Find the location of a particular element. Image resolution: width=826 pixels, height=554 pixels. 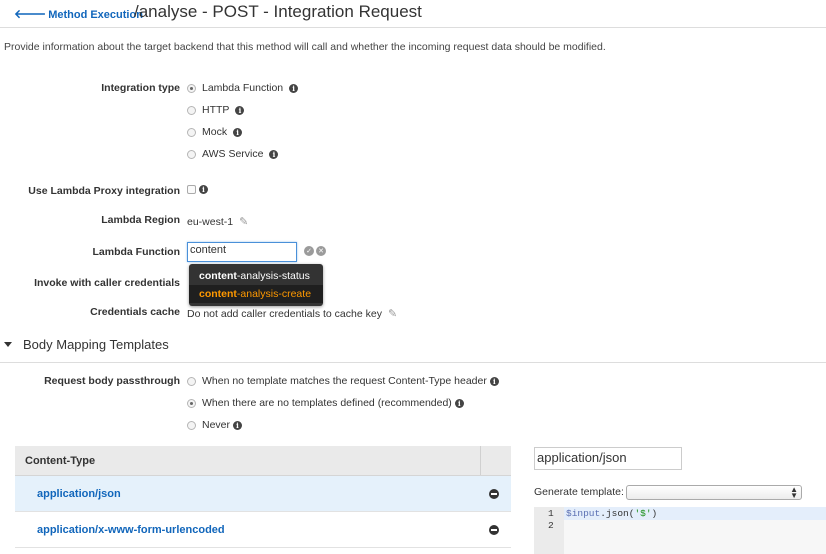

page-title: /analyse - POST - Integration Request is located at coordinates (278, 11).